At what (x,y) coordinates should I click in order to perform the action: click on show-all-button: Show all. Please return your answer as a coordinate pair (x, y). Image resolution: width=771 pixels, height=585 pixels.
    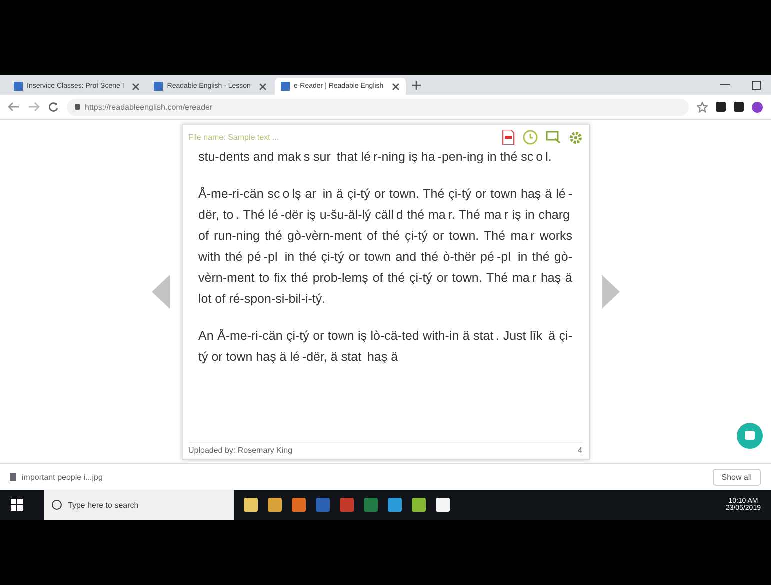
    Looking at the image, I should click on (736, 477).